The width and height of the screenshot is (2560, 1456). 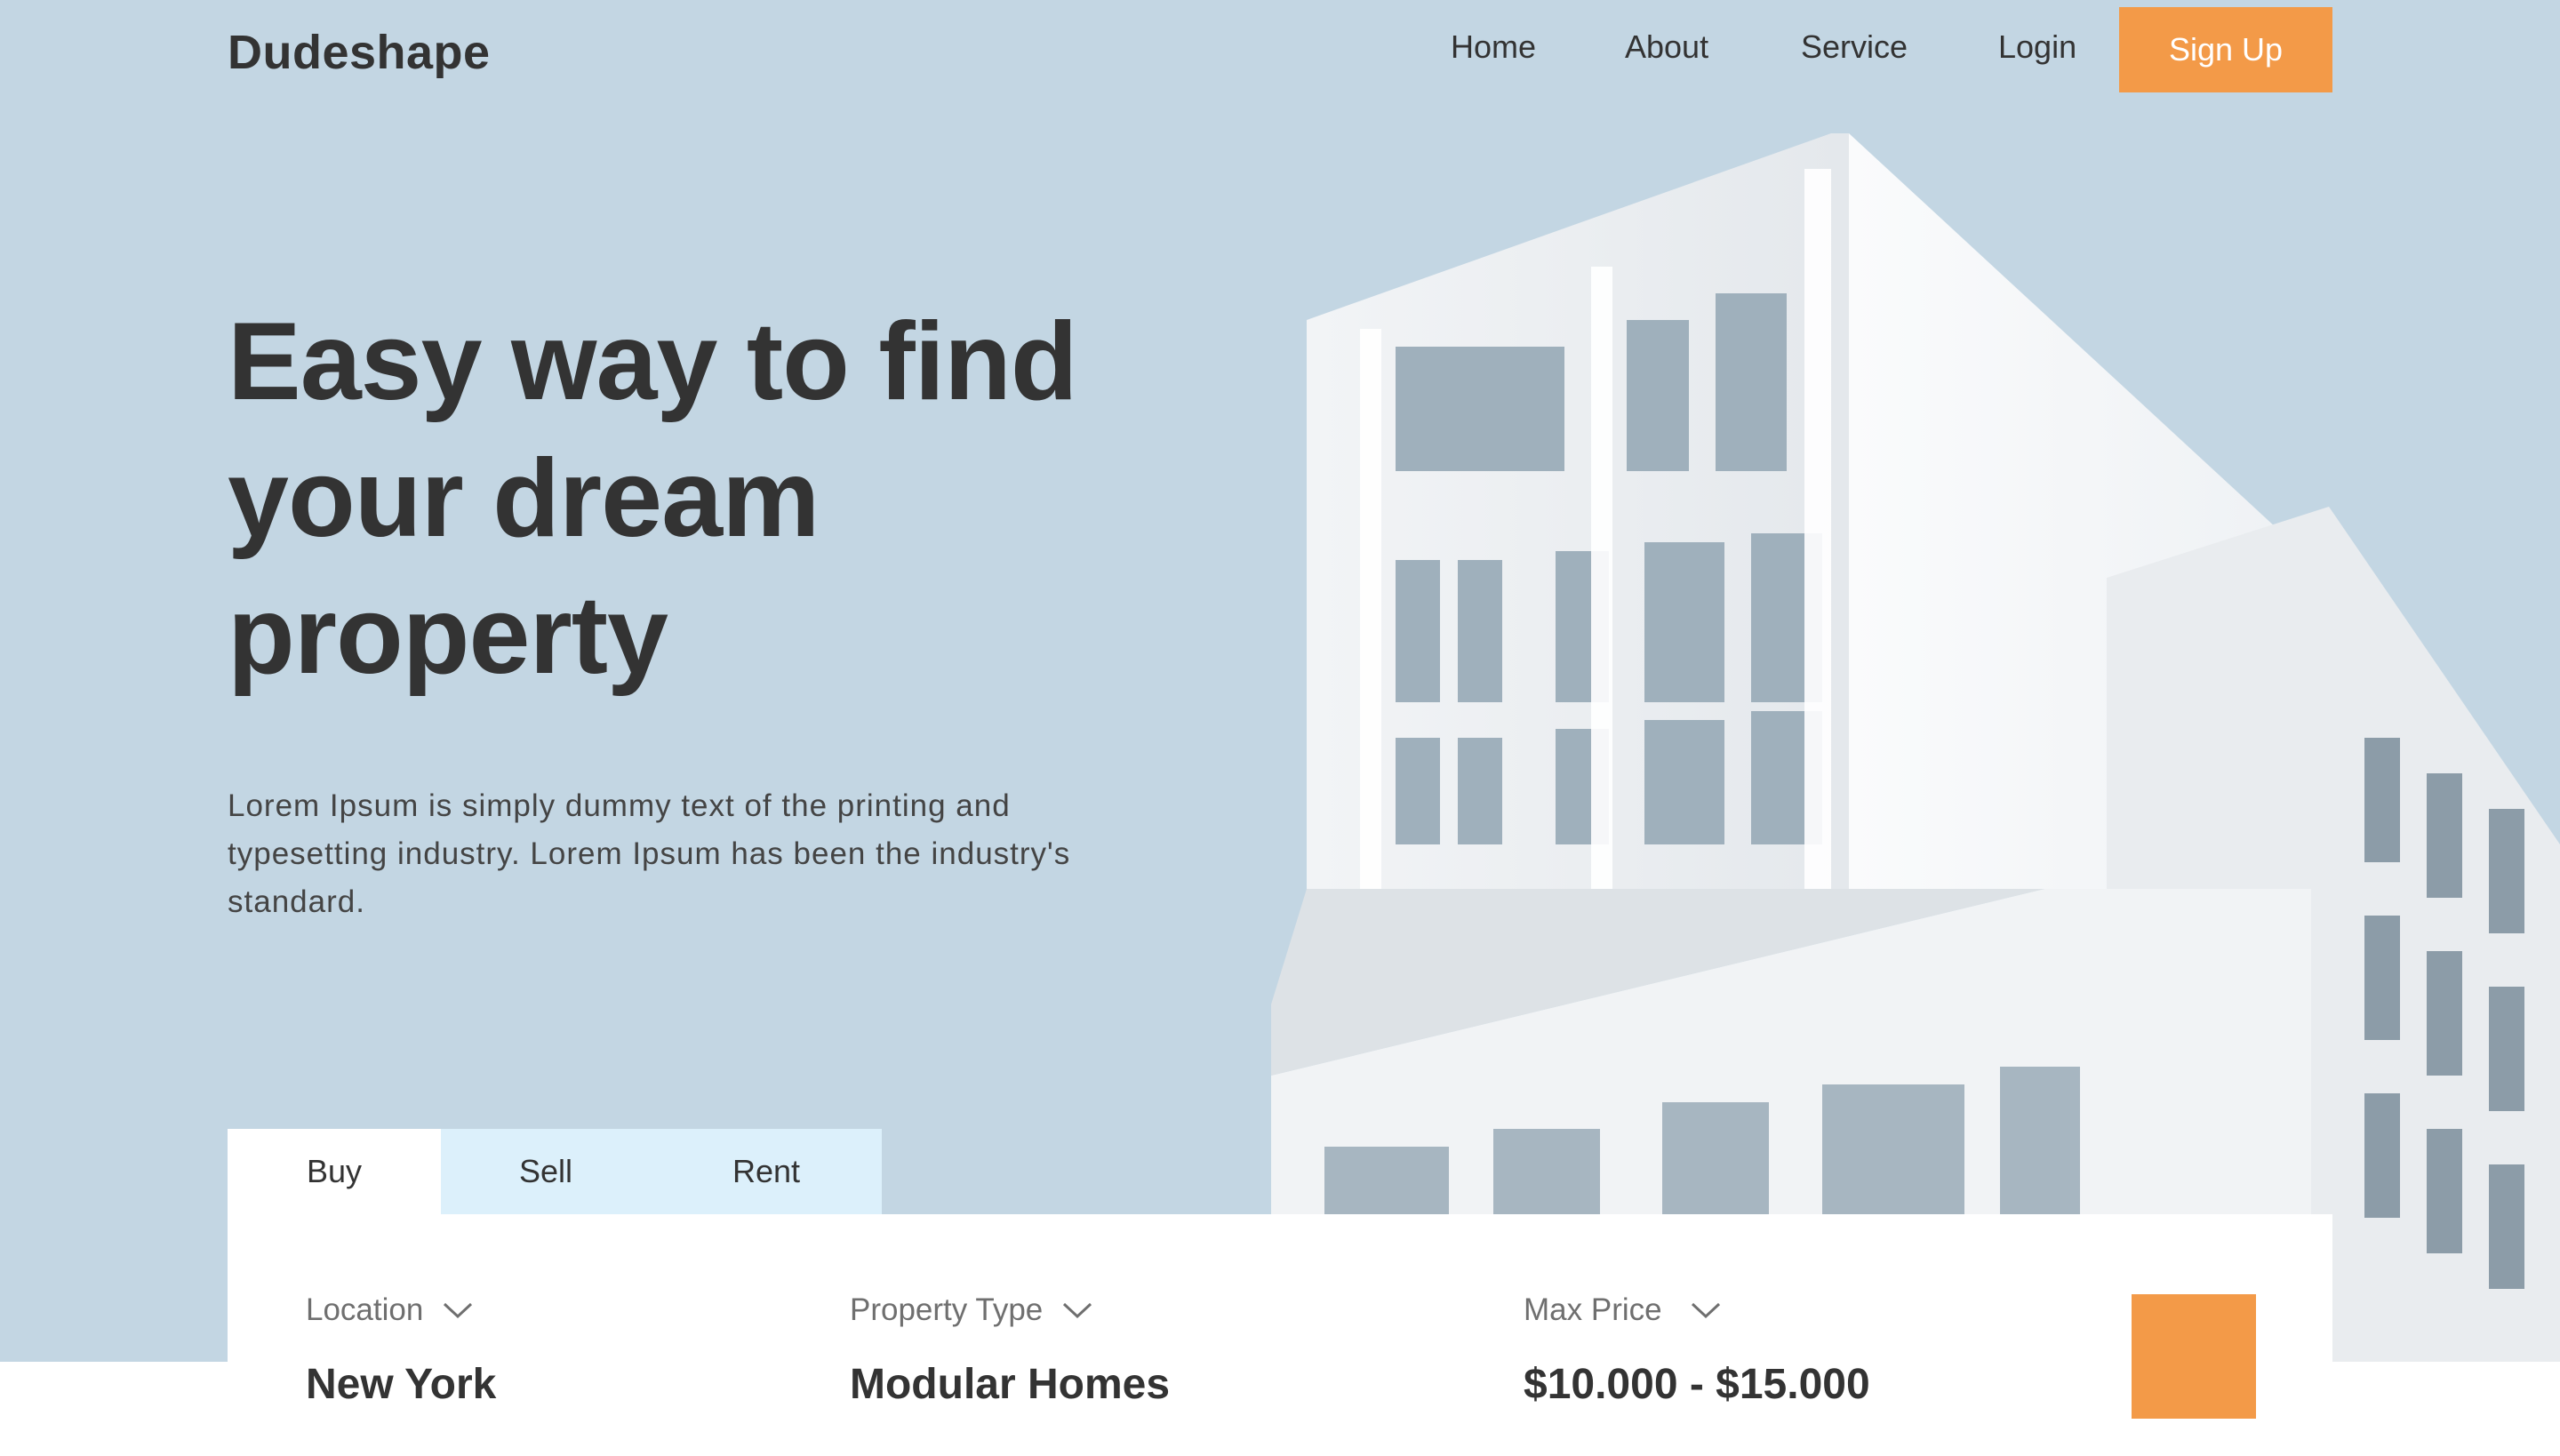 What do you see at coordinates (359, 52) in the screenshot?
I see `brand-logo: Dudeshape` at bounding box center [359, 52].